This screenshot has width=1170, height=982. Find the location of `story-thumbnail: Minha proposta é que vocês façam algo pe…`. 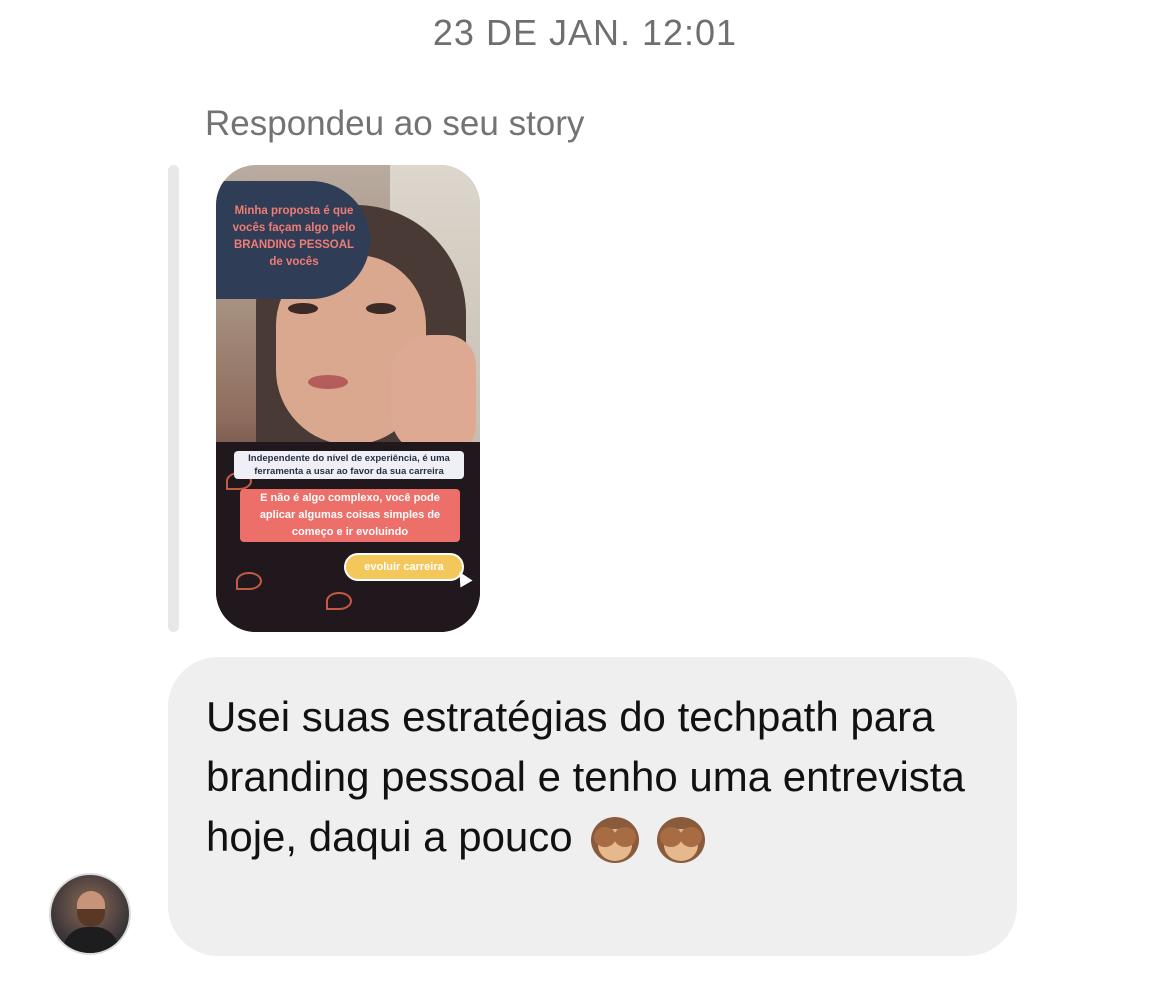

story-thumbnail: Minha proposta é que vocês façam algo pe… is located at coordinates (348, 398).